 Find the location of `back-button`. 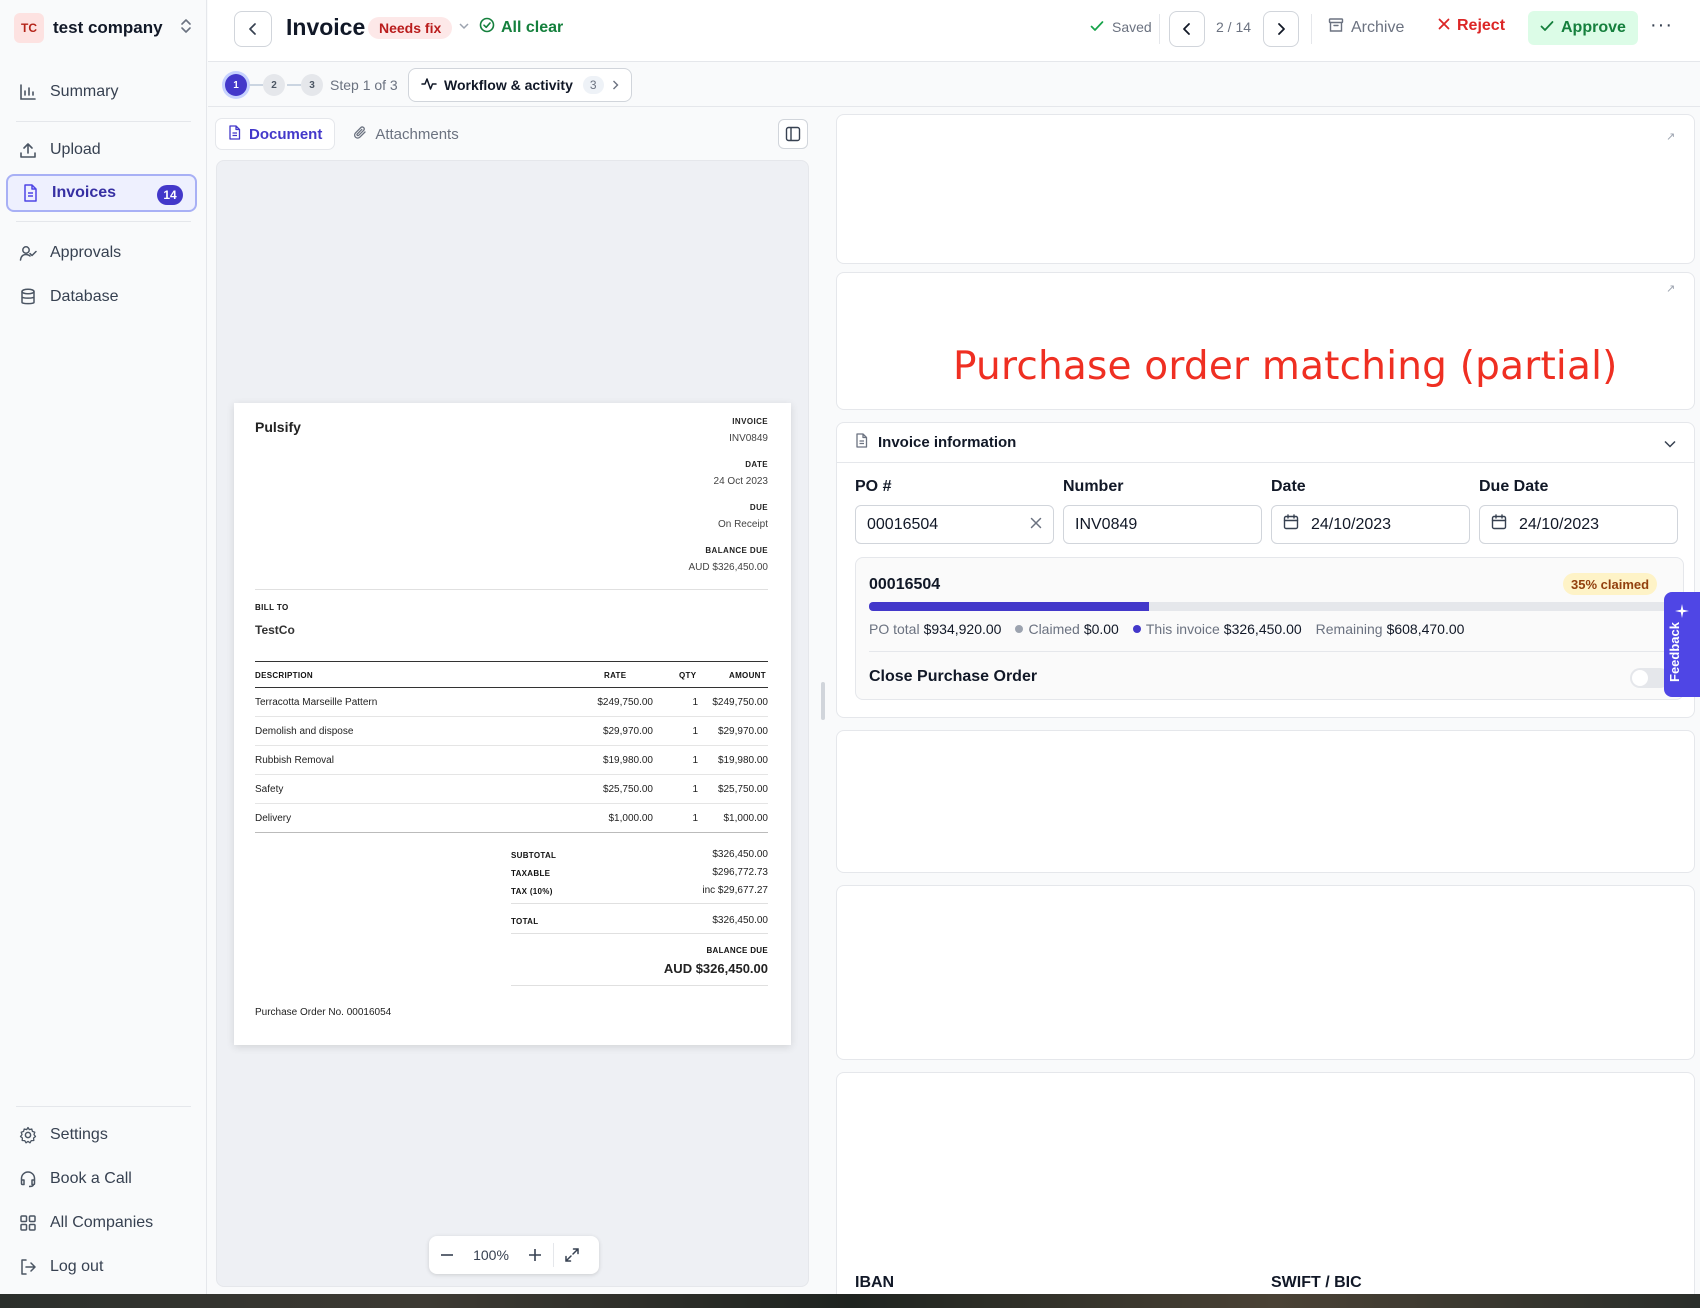

back-button is located at coordinates (253, 29).